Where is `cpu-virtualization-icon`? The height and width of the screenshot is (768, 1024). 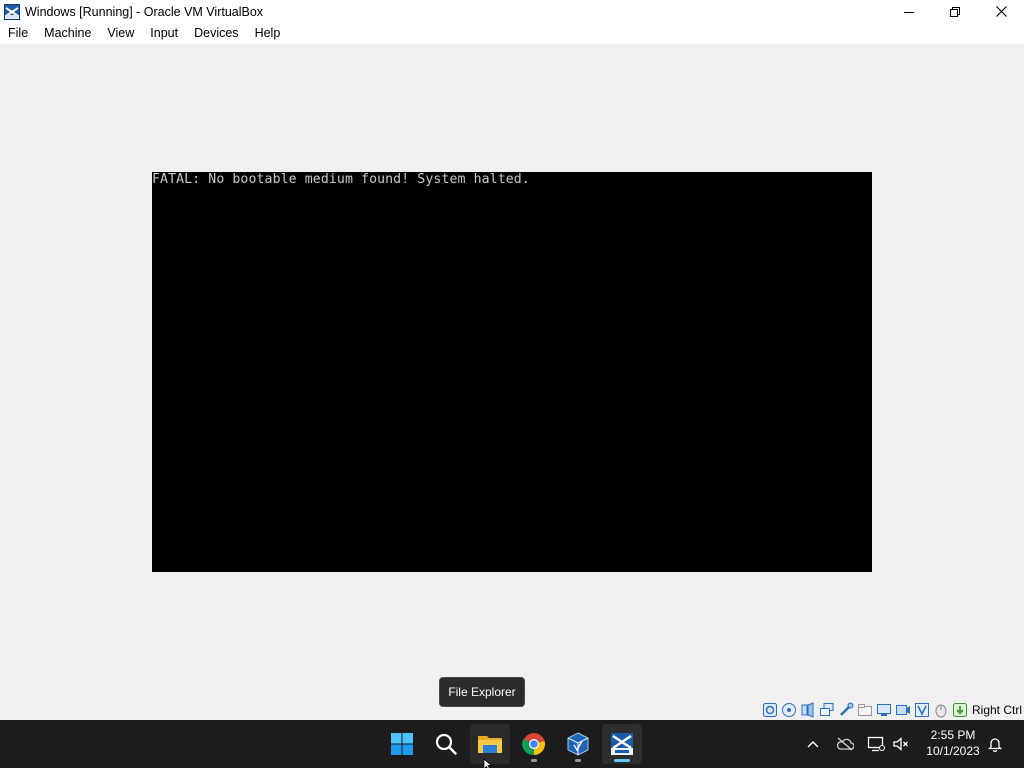 cpu-virtualization-icon is located at coordinates (922, 710).